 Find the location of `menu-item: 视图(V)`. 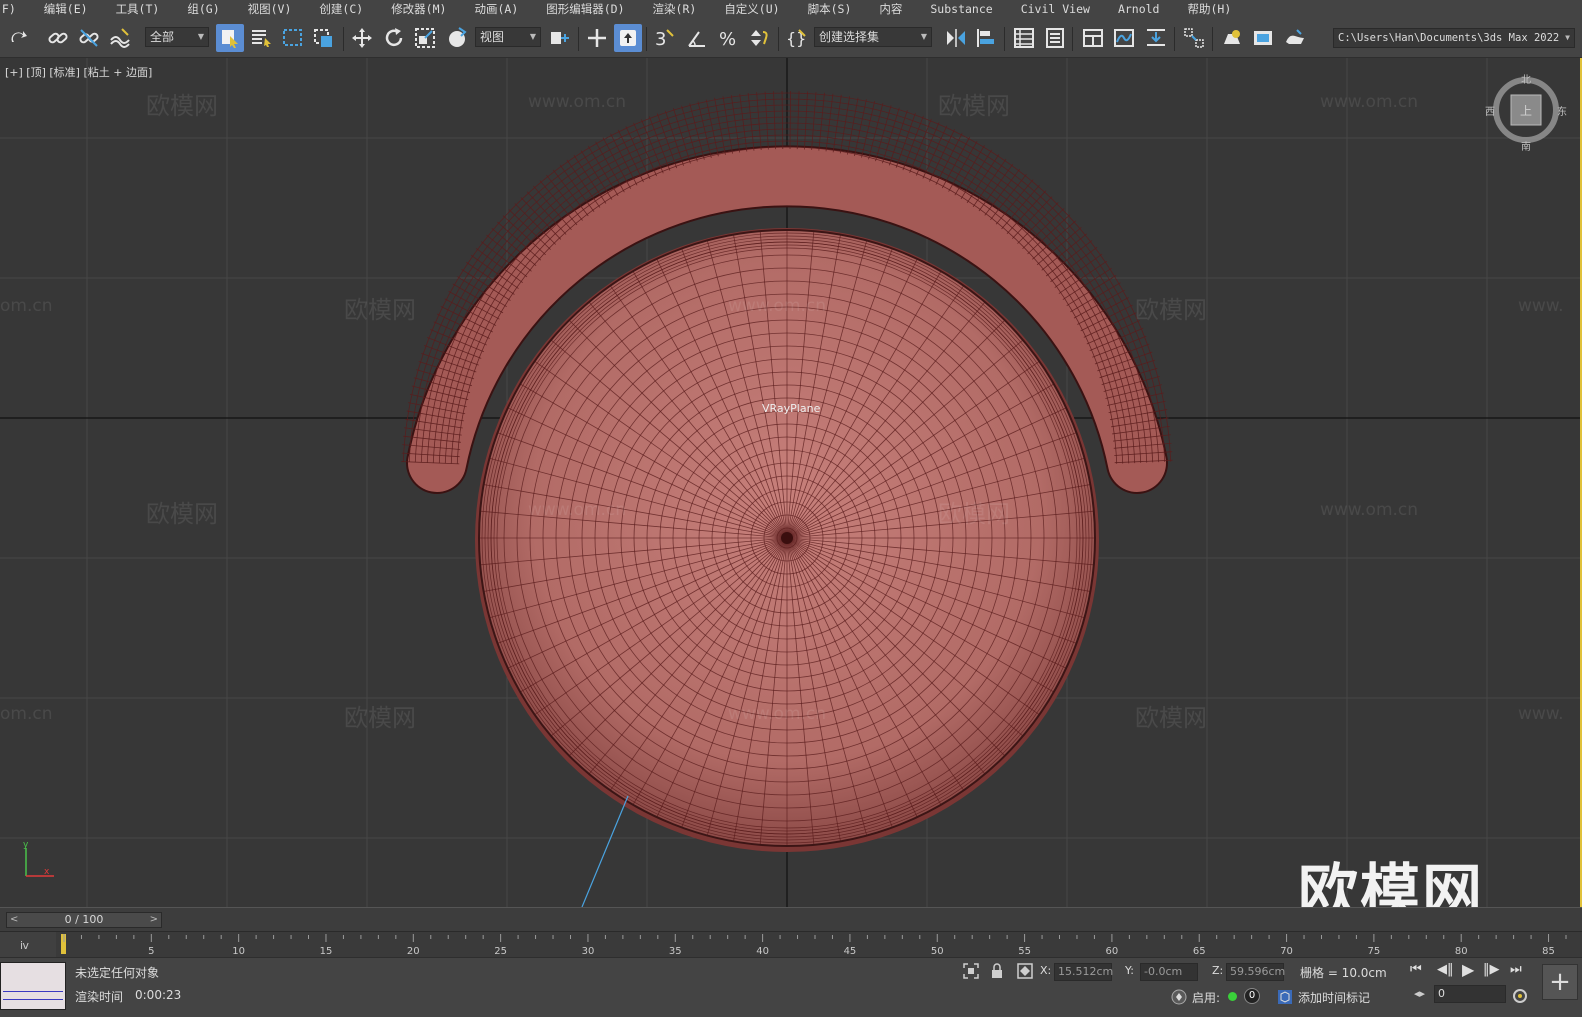

menu-item: 视图(V) is located at coordinates (270, 9).